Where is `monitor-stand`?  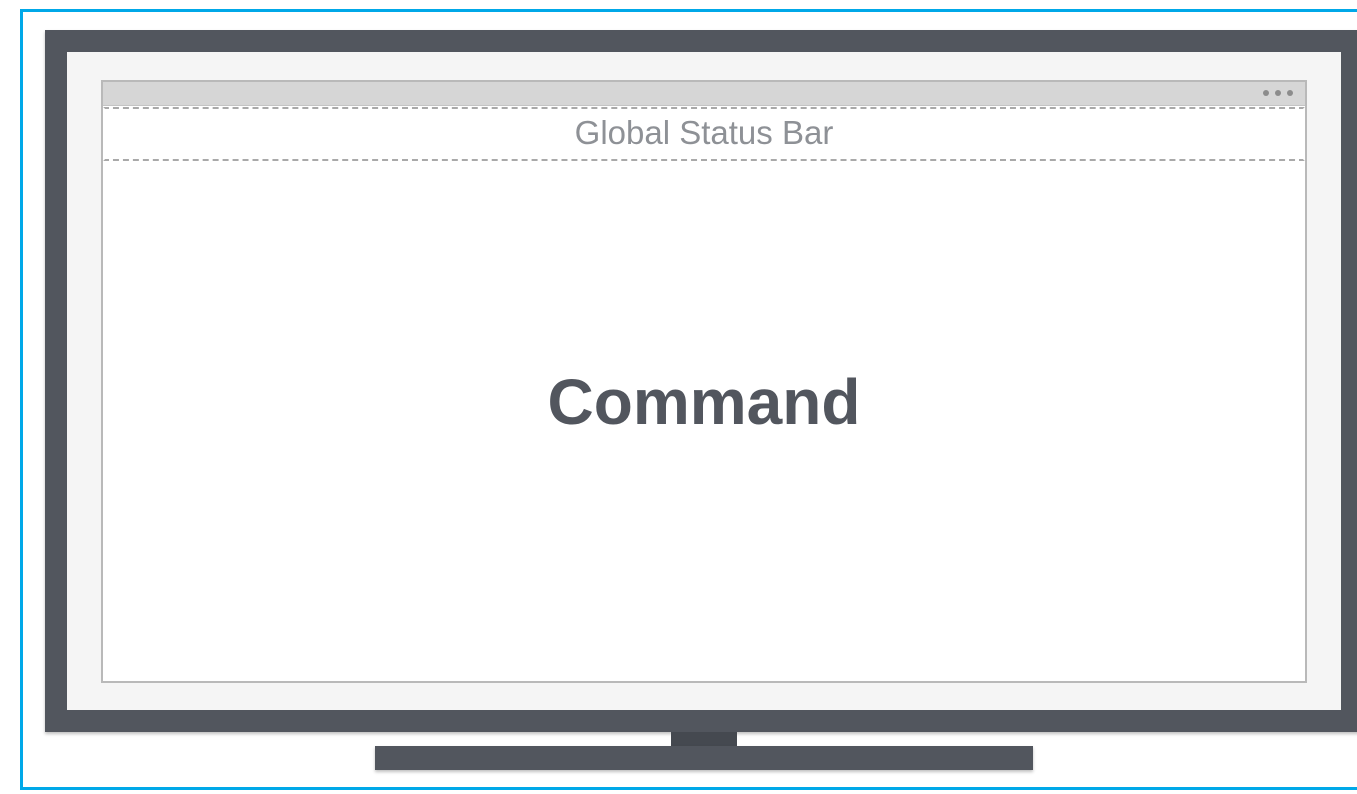
monitor-stand is located at coordinates (704, 758).